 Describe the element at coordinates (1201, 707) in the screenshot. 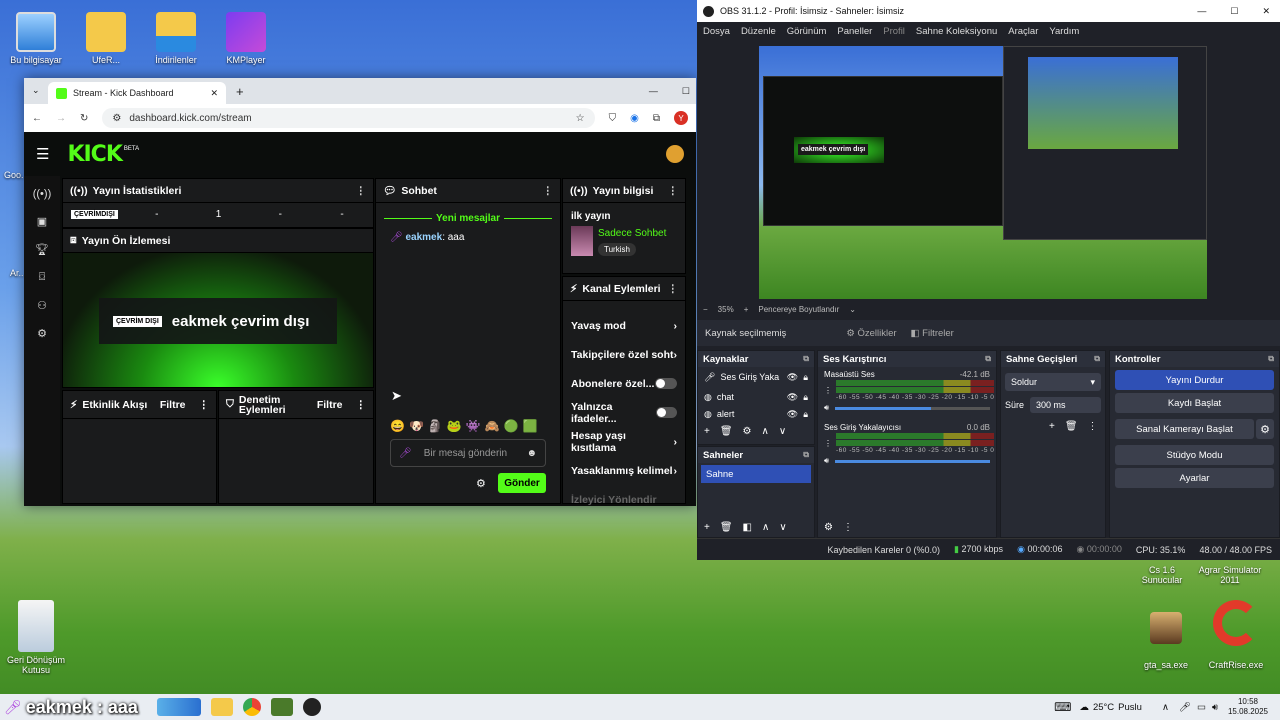

I see `network-icon: ▭` at that location.